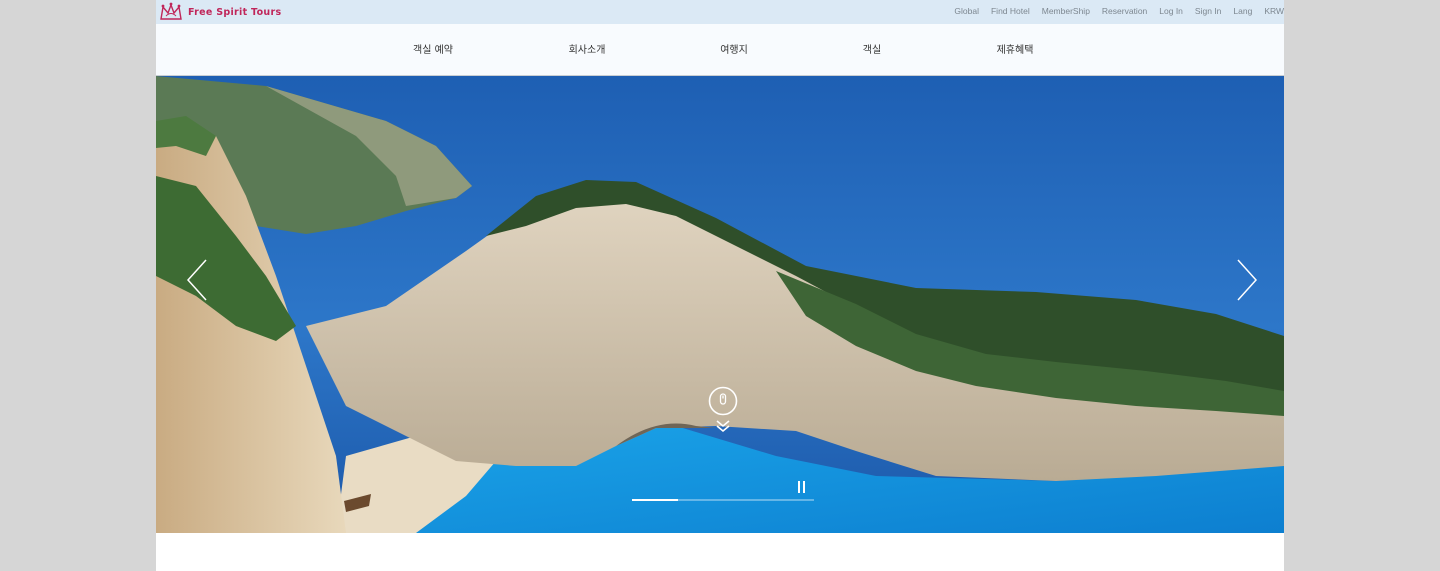 This screenshot has width=1440, height=571. Describe the element at coordinates (723, 500) in the screenshot. I see `slider-progress-bar` at that location.